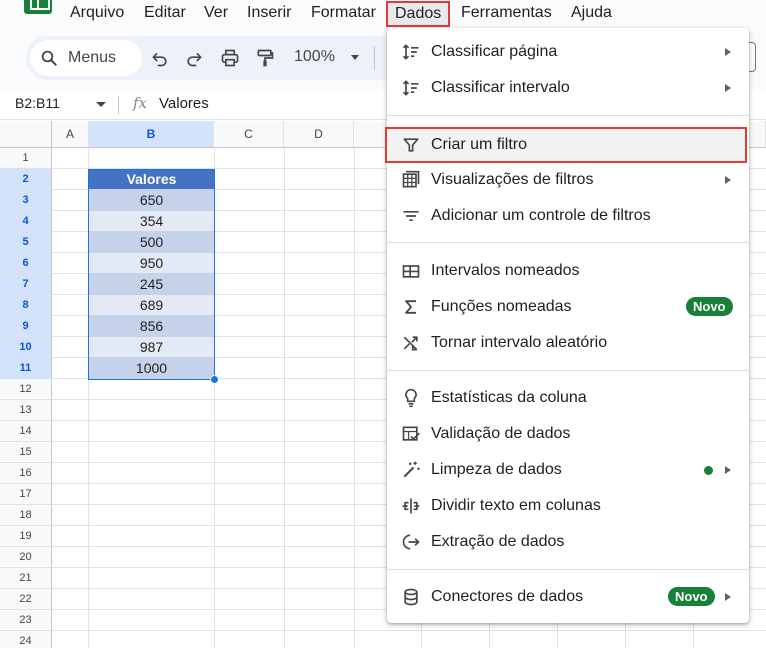 The image size is (766, 648). What do you see at coordinates (411, 506) in the screenshot?
I see `split-columns-icon` at bounding box center [411, 506].